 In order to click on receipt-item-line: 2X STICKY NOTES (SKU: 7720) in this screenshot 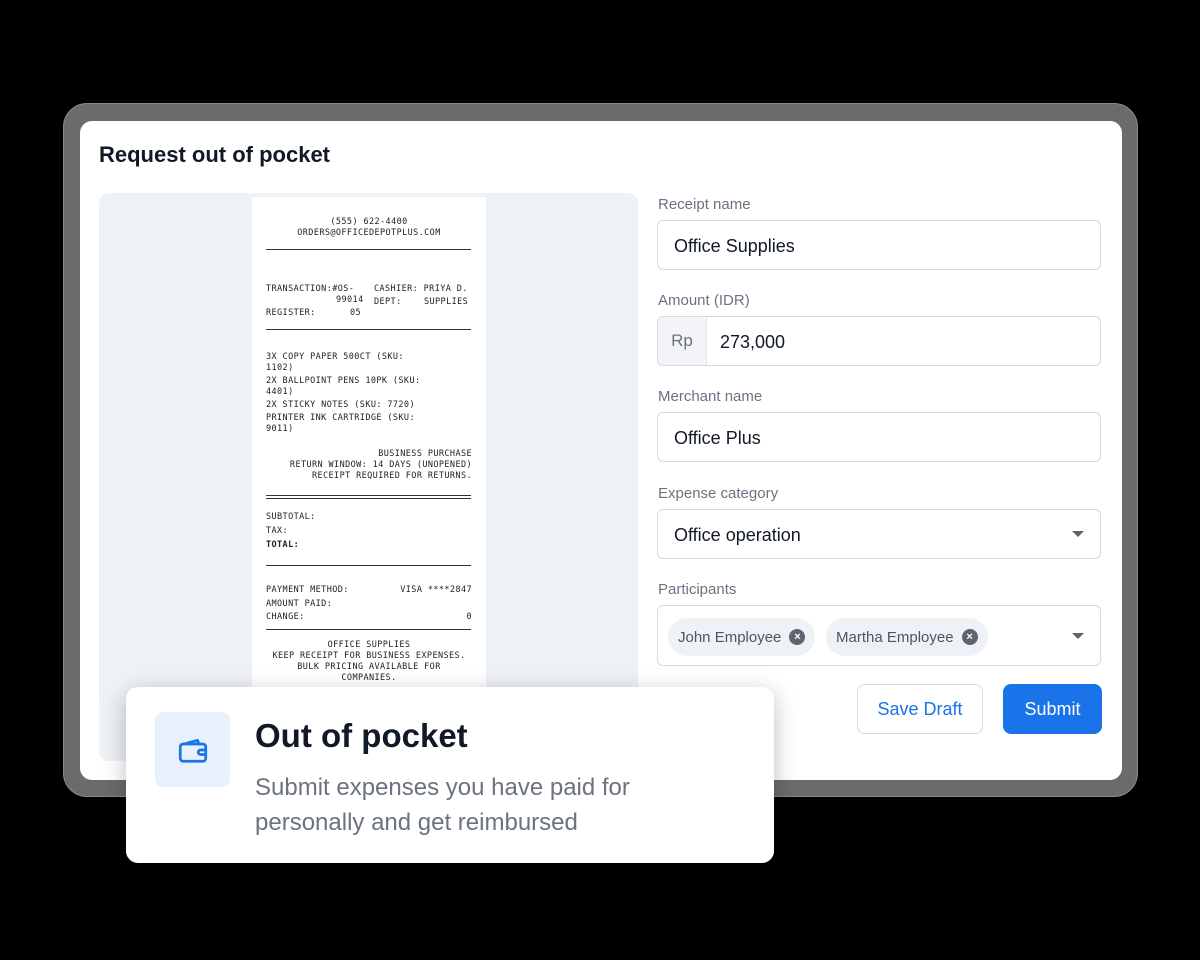, I will do `click(340, 405)`.